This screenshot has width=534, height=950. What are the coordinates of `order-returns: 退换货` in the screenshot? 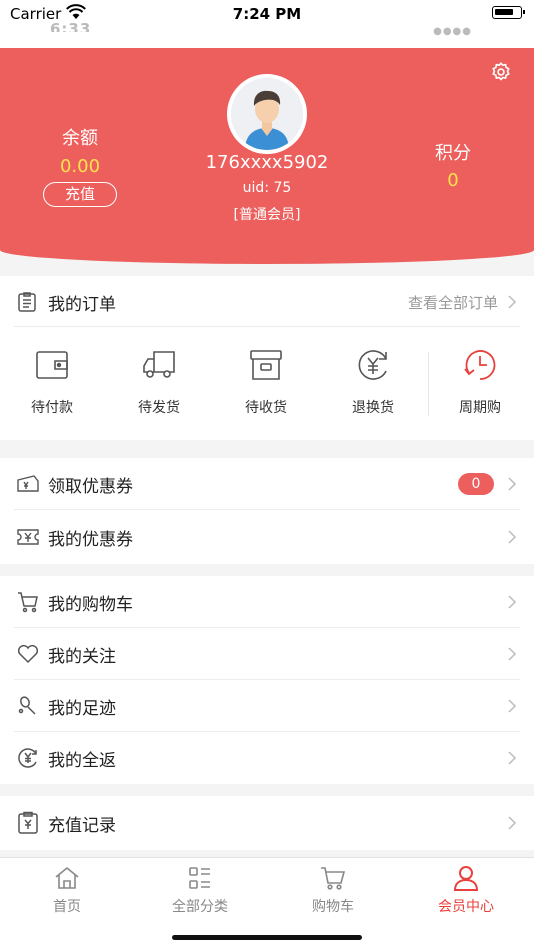 It's located at (373, 382).